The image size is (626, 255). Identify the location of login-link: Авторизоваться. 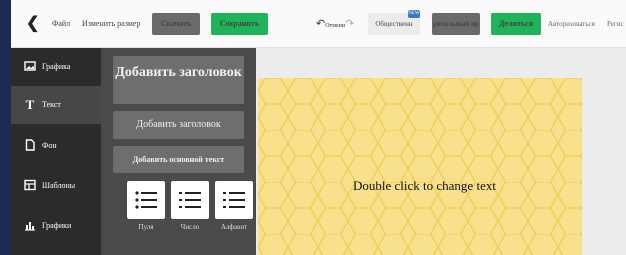
(571, 24).